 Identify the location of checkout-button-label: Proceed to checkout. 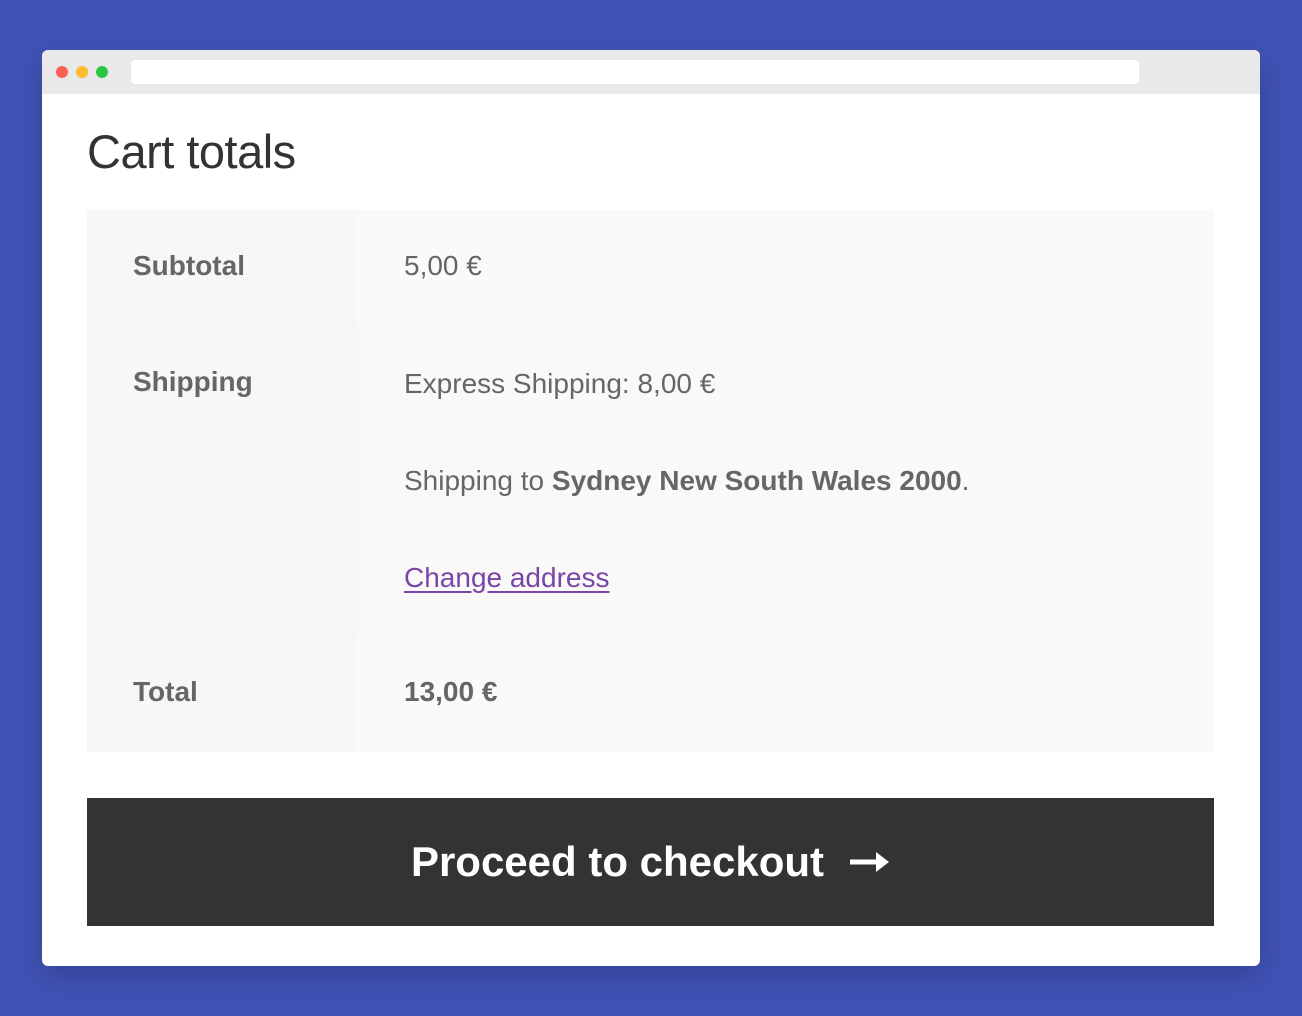
(617, 861).